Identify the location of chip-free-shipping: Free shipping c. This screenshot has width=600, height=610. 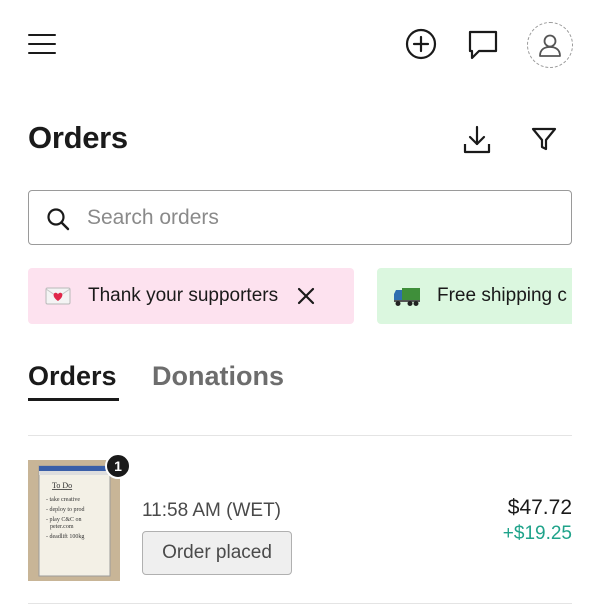
(474, 296).